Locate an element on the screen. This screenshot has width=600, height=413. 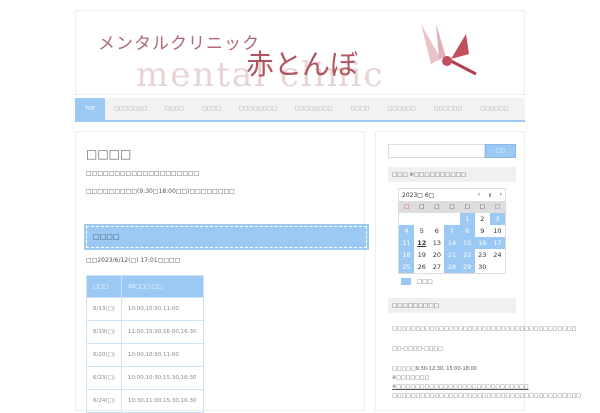
table-header-row: □□□ 30□□□ □□ is located at coordinates (145, 286).